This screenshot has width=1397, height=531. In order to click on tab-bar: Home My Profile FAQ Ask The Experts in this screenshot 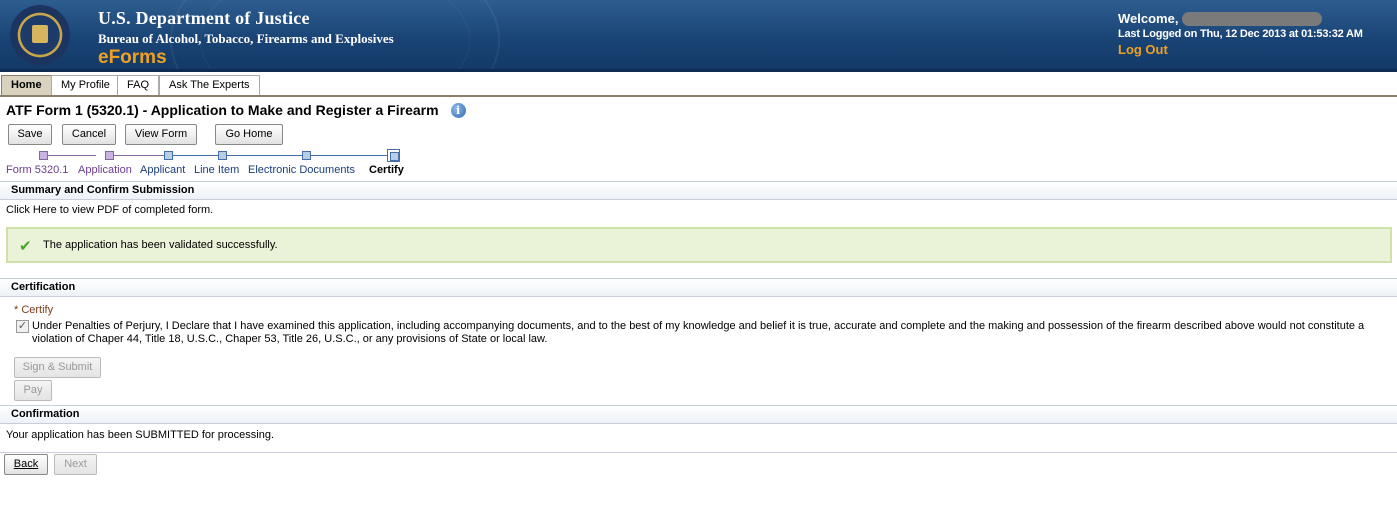, I will do `click(698, 86)`.